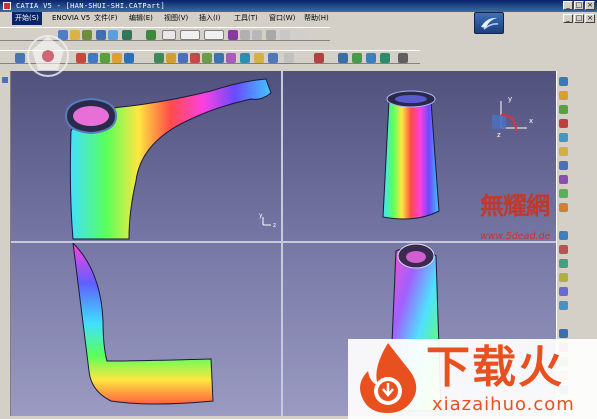 The width and height of the screenshot is (597, 419). Describe the element at coordinates (169, 35) in the screenshot. I see `zoom-field` at that location.